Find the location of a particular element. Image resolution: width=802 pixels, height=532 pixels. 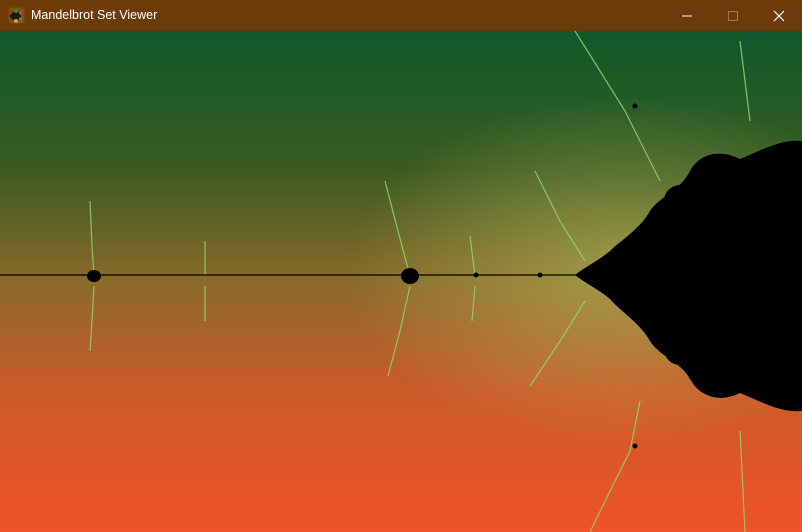

minimize-button is located at coordinates (687, 15).